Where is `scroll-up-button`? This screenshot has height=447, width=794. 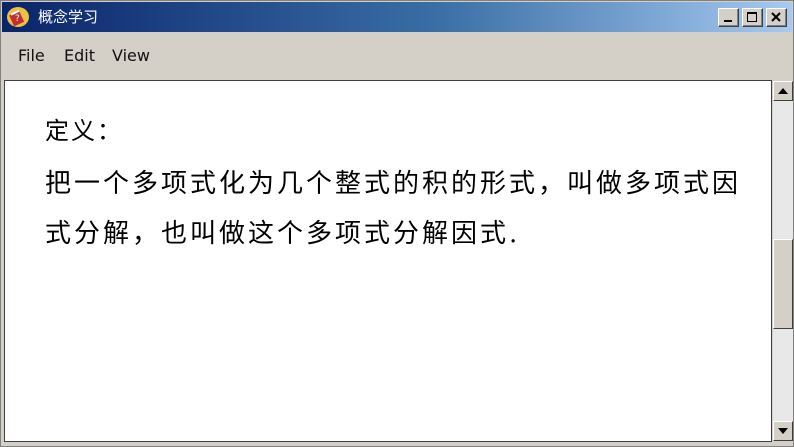 scroll-up-button is located at coordinates (783, 91).